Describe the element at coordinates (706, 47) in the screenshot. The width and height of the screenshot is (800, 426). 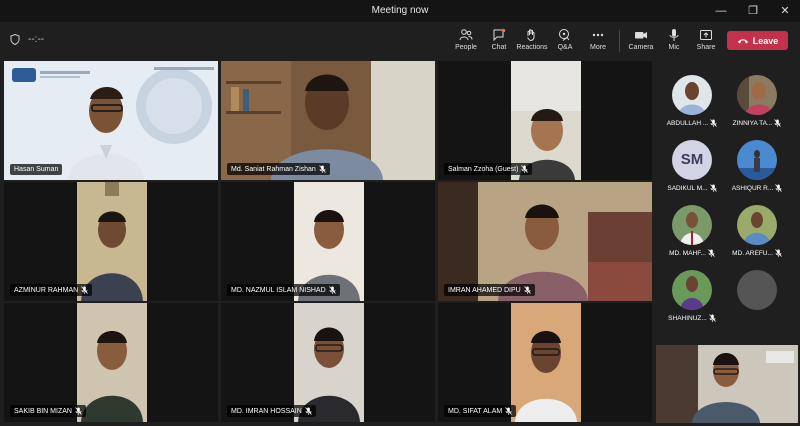
I see `share-label: Share` at that location.